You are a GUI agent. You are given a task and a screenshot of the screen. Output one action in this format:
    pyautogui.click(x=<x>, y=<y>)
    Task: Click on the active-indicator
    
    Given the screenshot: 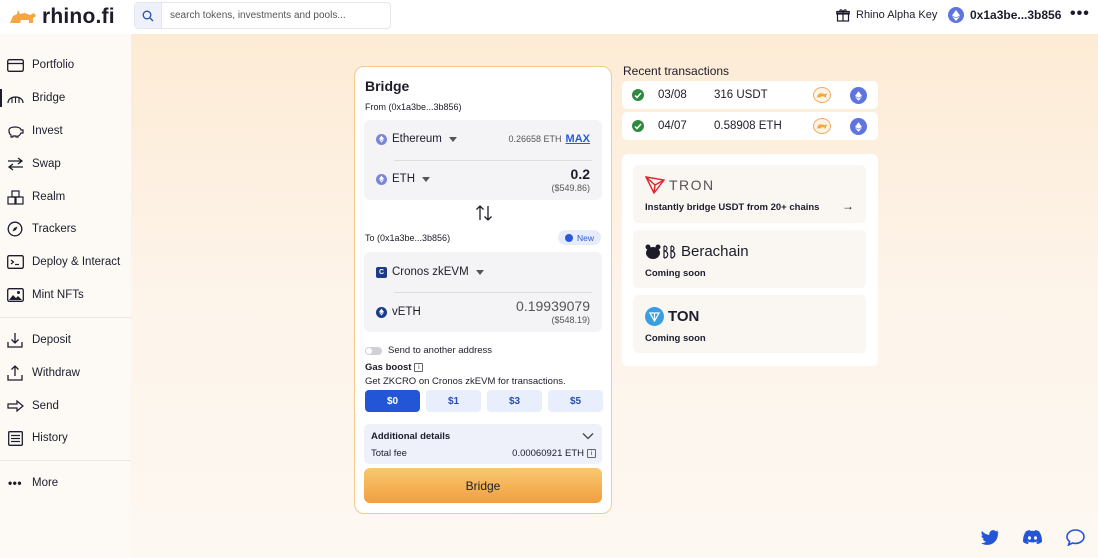 What is the action you would take?
    pyautogui.click(x=1, y=98)
    